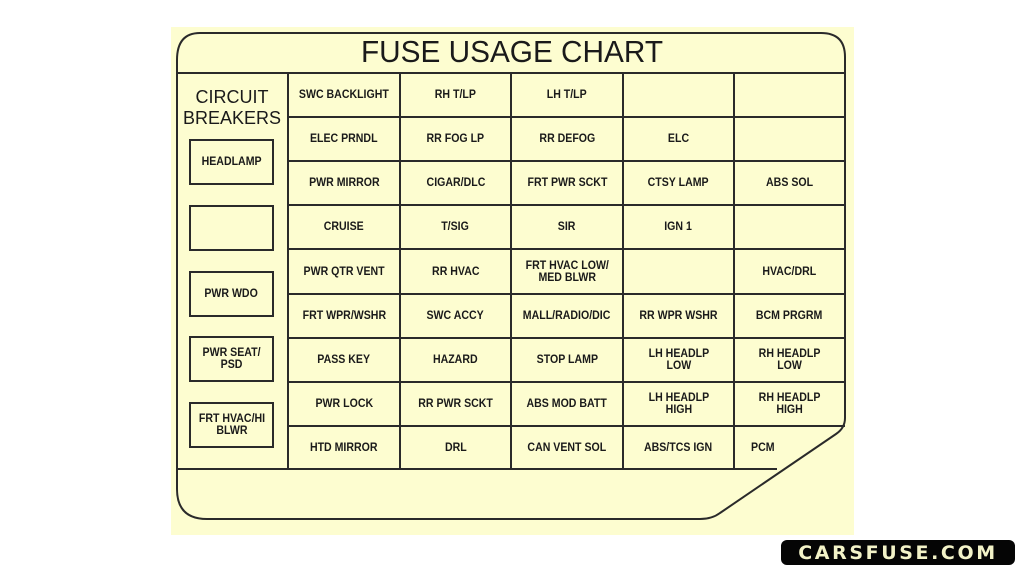 The image size is (1024, 576). I want to click on fuse-cell: SWC BACKLIGHT, so click(344, 95).